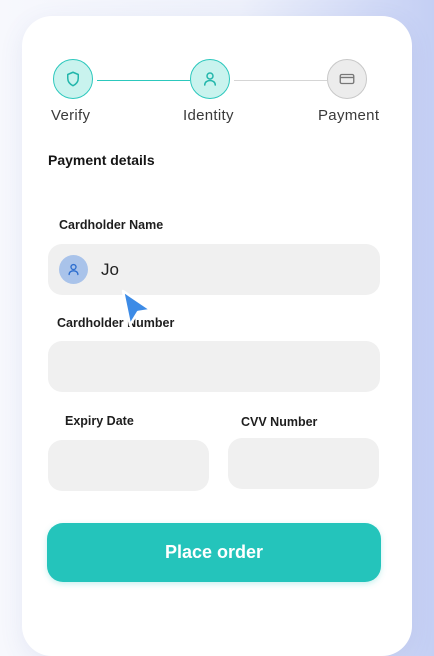 The image size is (434, 656). Describe the element at coordinates (143, 80) in the screenshot. I see `step-connector-completed` at that location.